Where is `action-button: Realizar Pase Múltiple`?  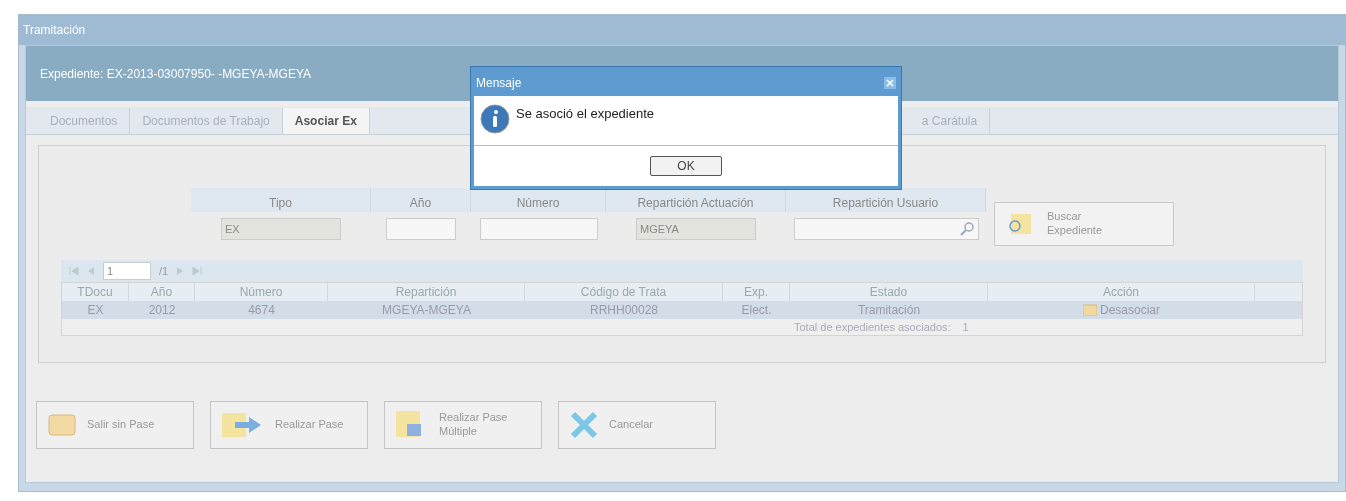 action-button: Realizar Pase Múltiple is located at coordinates (463, 425).